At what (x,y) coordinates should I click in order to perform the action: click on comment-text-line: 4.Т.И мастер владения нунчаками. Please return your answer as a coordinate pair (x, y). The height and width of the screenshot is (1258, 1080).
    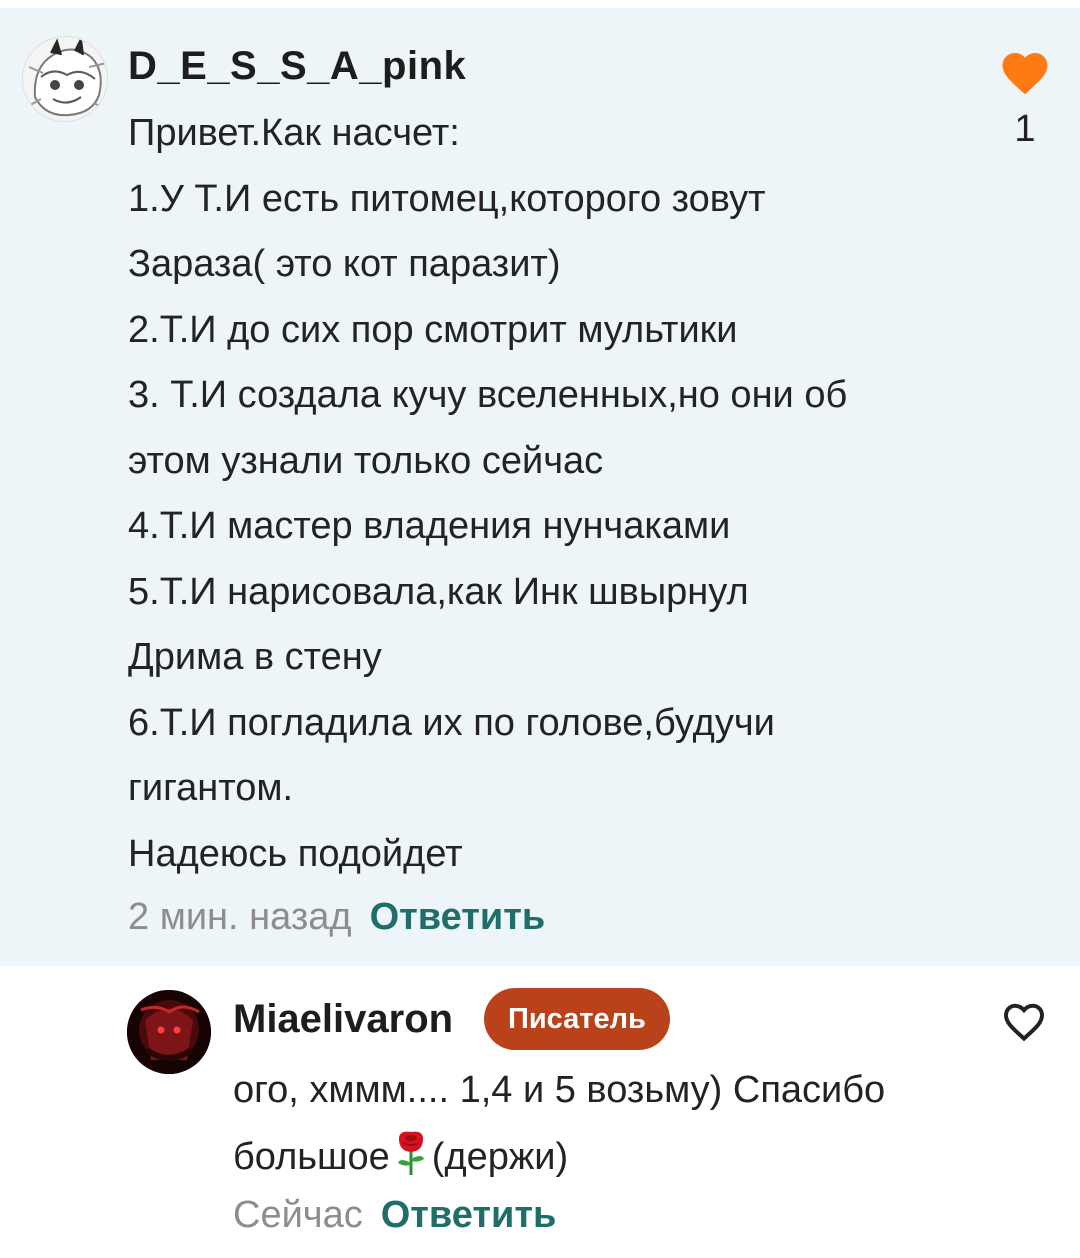
    Looking at the image, I should click on (429, 526).